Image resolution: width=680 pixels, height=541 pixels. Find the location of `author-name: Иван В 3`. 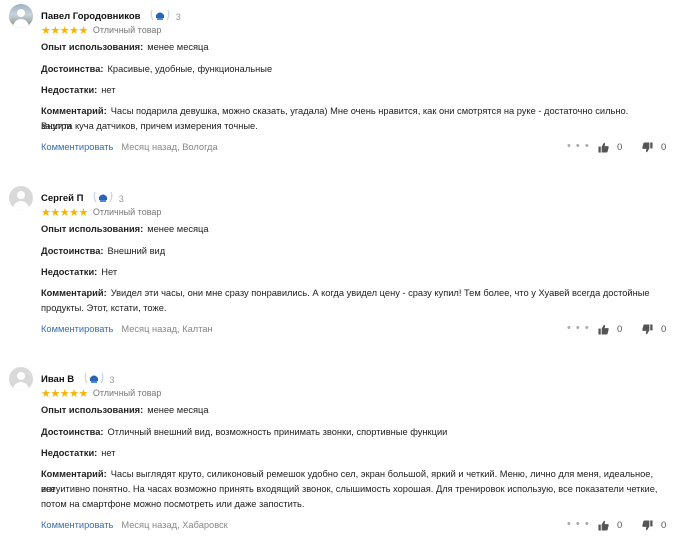

author-name: Иван В 3 is located at coordinates (77, 379).